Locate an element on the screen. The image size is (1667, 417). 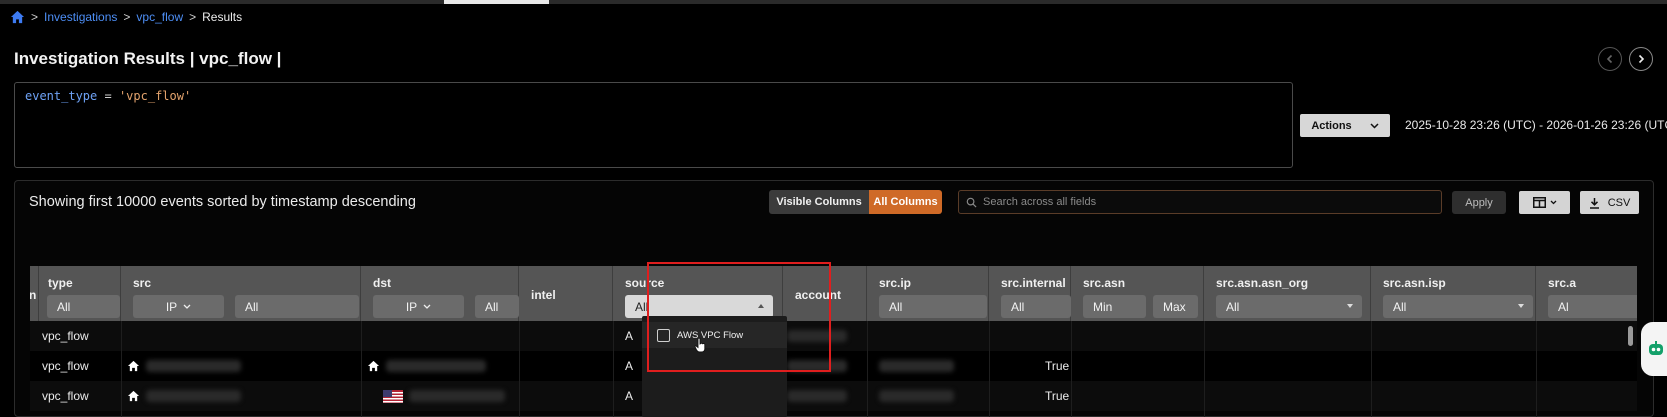
column-header-src-asn-isp: src.asn.isp All is located at coordinates (1453, 293).